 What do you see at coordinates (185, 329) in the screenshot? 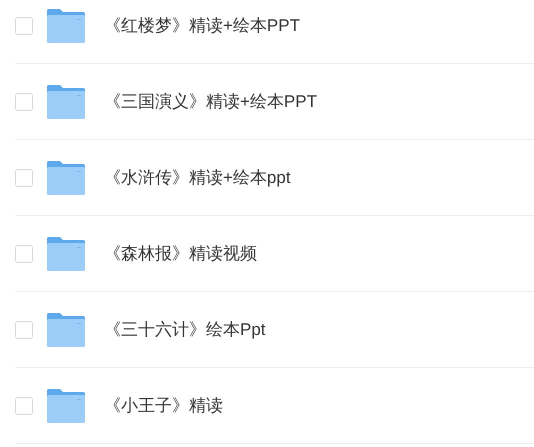
I see `file-name: 《三十六计》绘本Ppt` at bounding box center [185, 329].